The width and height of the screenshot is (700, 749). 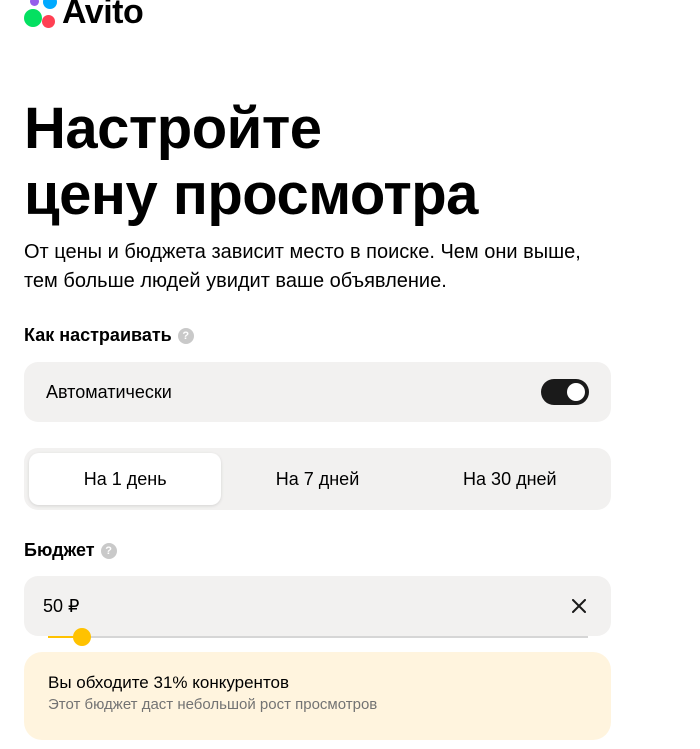 I want to click on auto-setup-label: Автоматически, so click(x=109, y=391).